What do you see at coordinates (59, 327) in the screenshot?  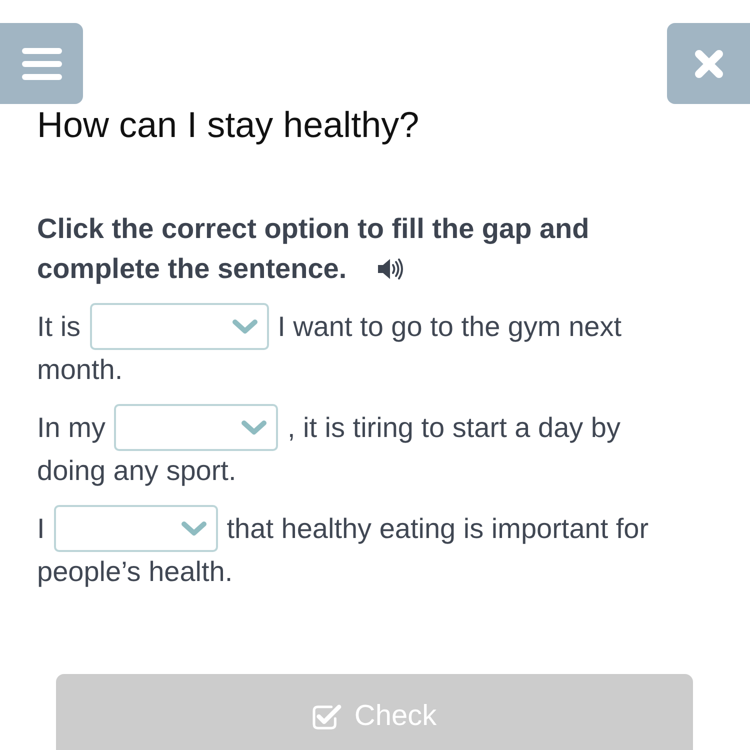 I see `sentence-text: It is` at bounding box center [59, 327].